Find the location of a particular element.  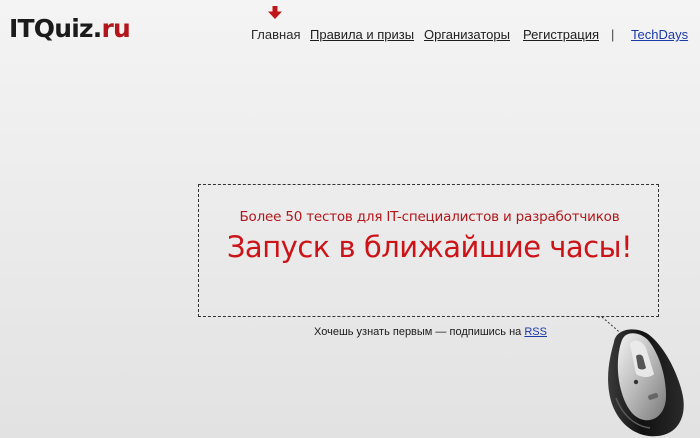

logo-text-tld: ru is located at coordinates (115, 28).